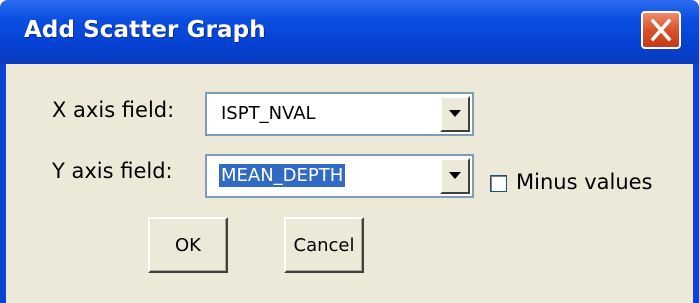  I want to click on y-axis-field-select: MEAN_DEPTH, so click(339, 176).